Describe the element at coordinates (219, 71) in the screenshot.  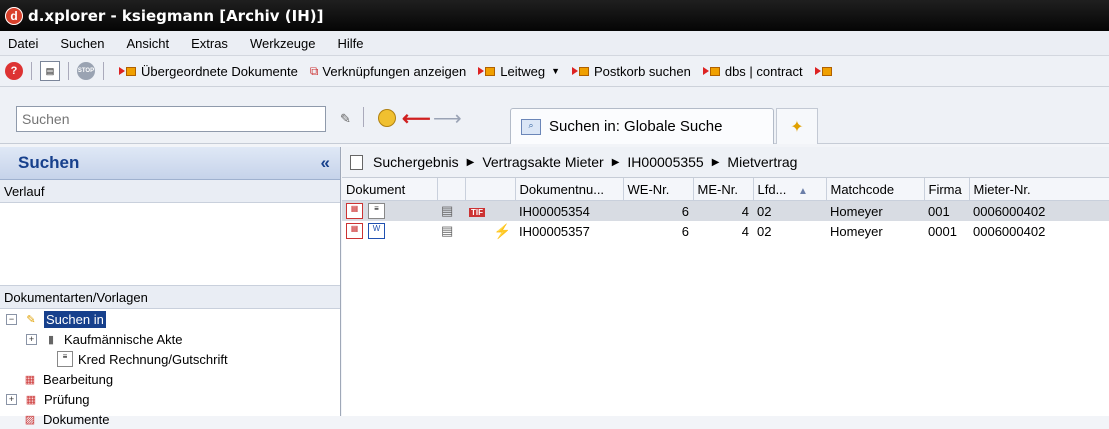
I see `parent-docs-button: Übergeordnete Dokumente` at that location.